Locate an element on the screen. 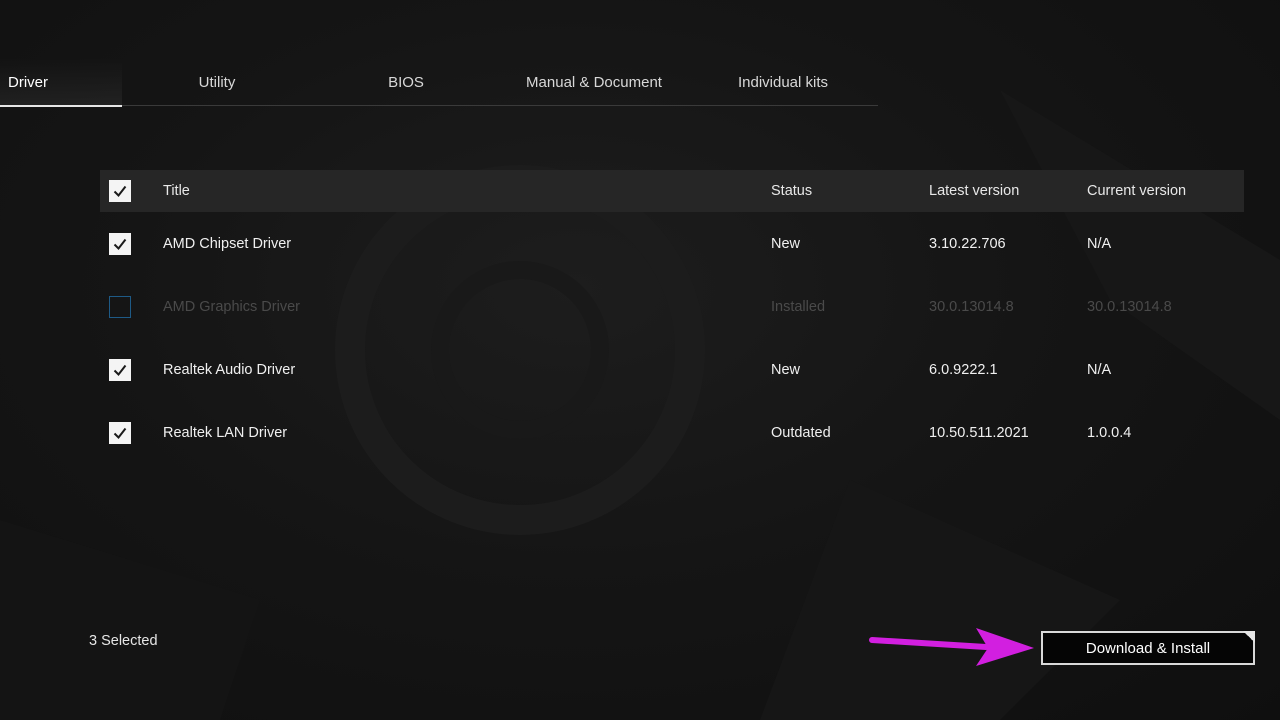 The image size is (1280, 720). tab-manual-document: Manual & Document is located at coordinates (594, 82).